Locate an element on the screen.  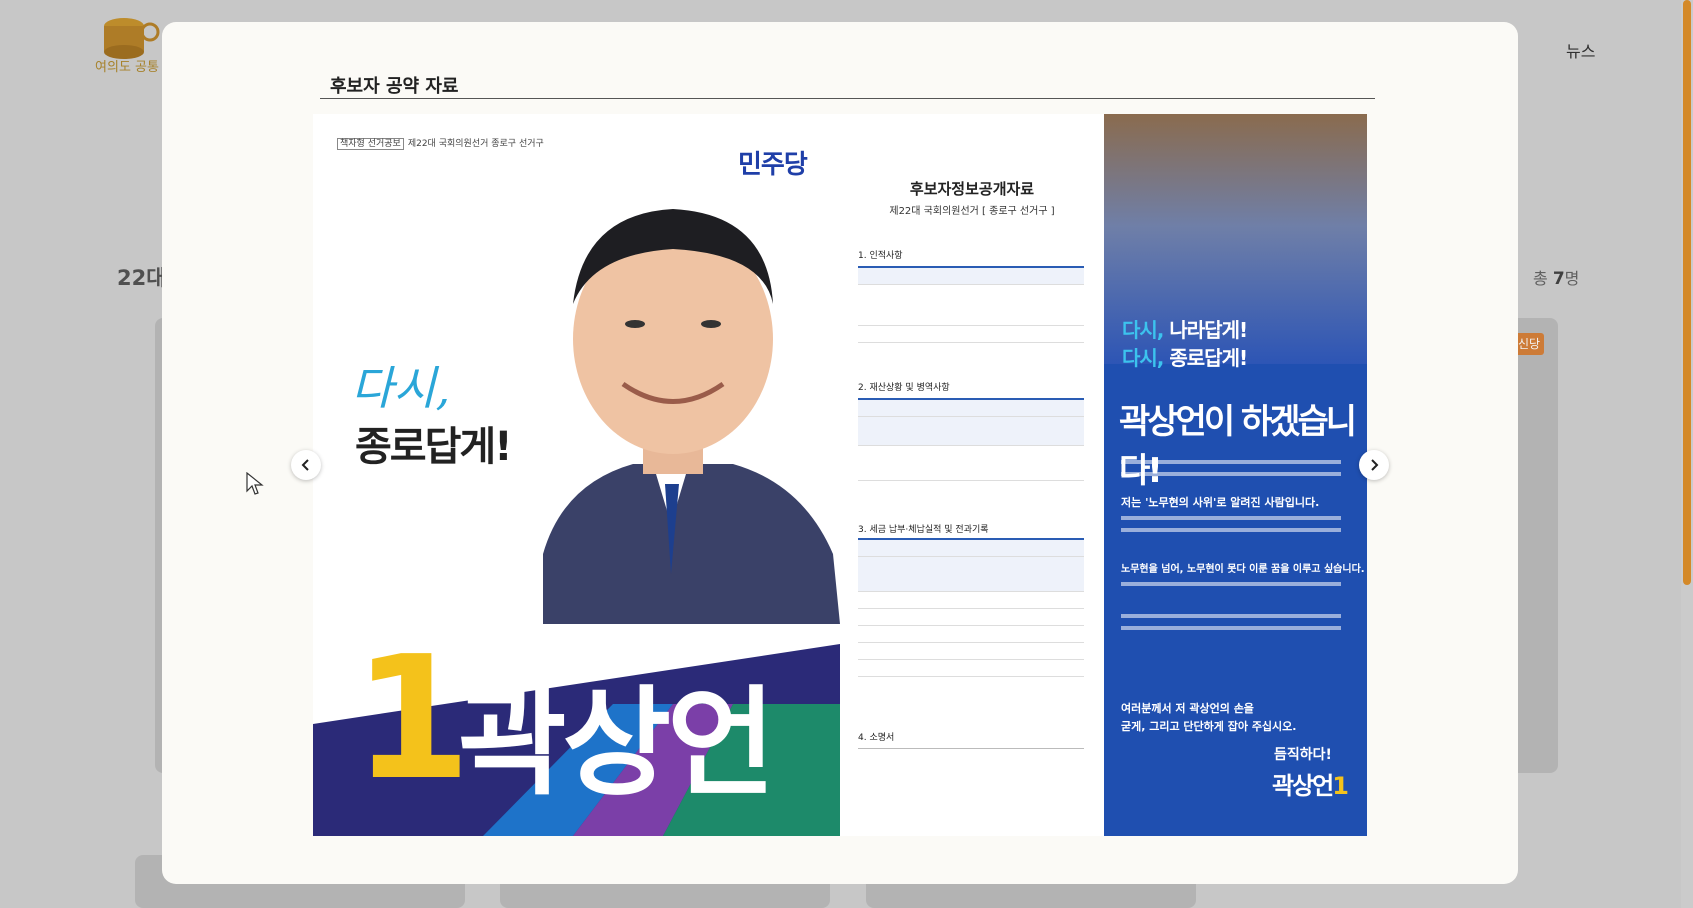
candidate-name: 곽상언 is located at coordinates (617, 743).